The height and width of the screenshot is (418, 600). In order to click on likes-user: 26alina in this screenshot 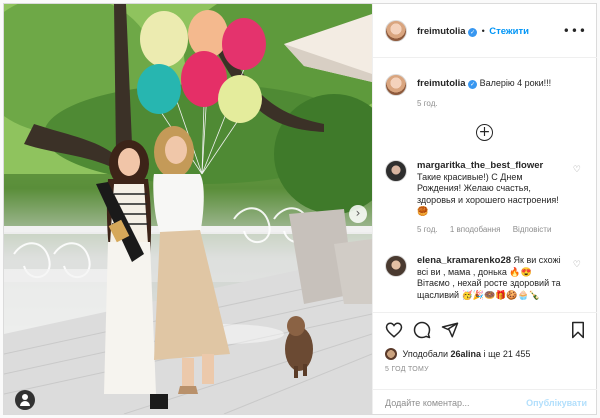, I will do `click(466, 354)`.